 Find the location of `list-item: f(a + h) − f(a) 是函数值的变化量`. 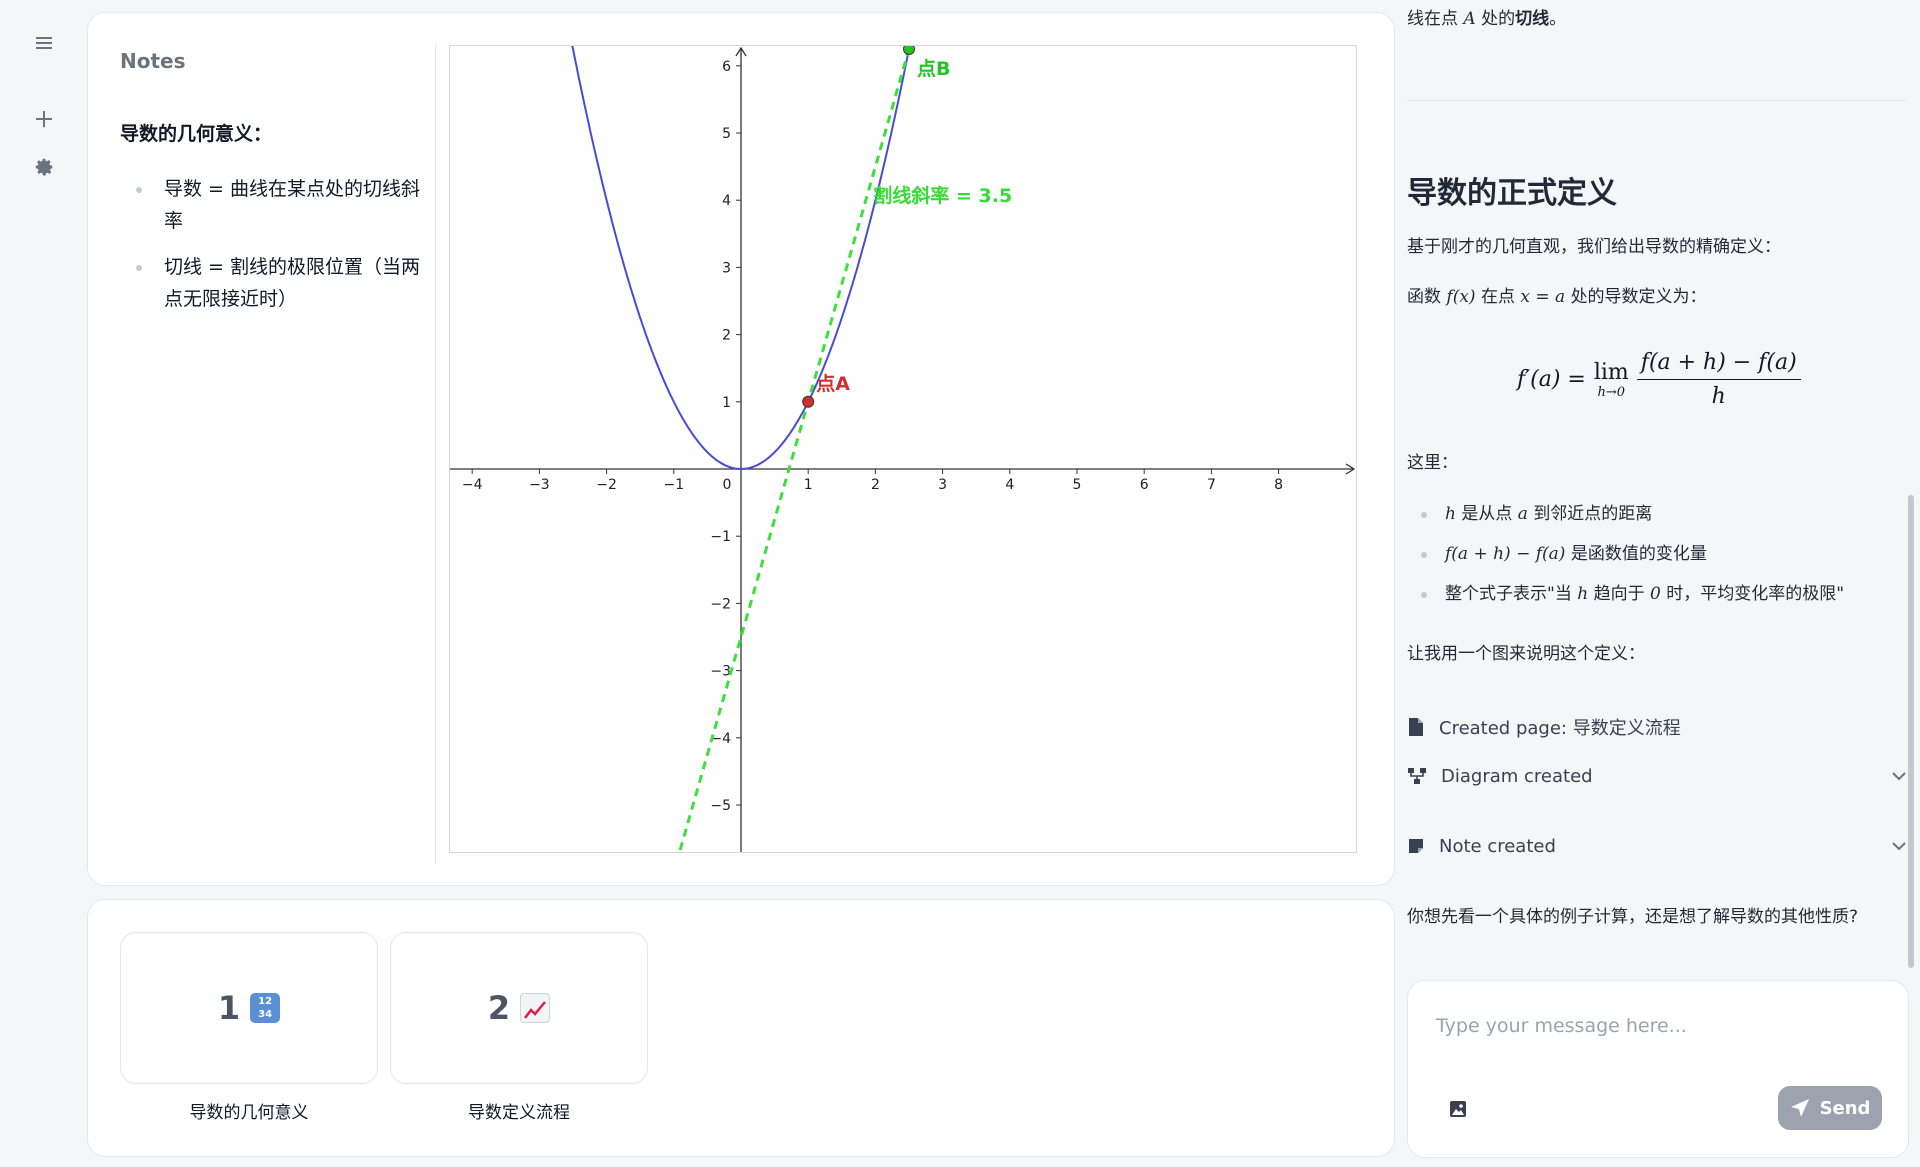

list-item: f(a + h) − f(a) 是函数值的变化量 is located at coordinates (1657, 554).